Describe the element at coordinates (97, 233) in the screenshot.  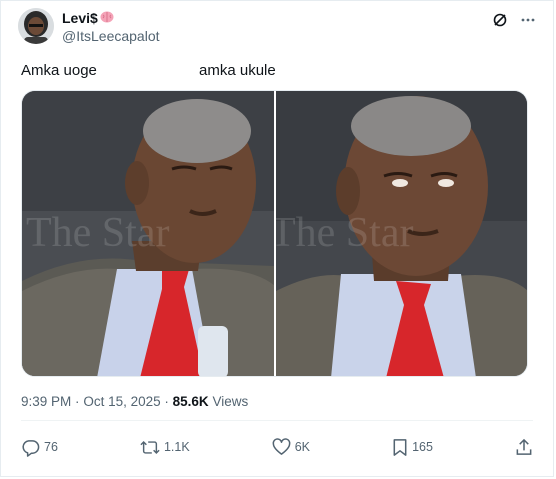
I see `watermark-left: The Star` at that location.